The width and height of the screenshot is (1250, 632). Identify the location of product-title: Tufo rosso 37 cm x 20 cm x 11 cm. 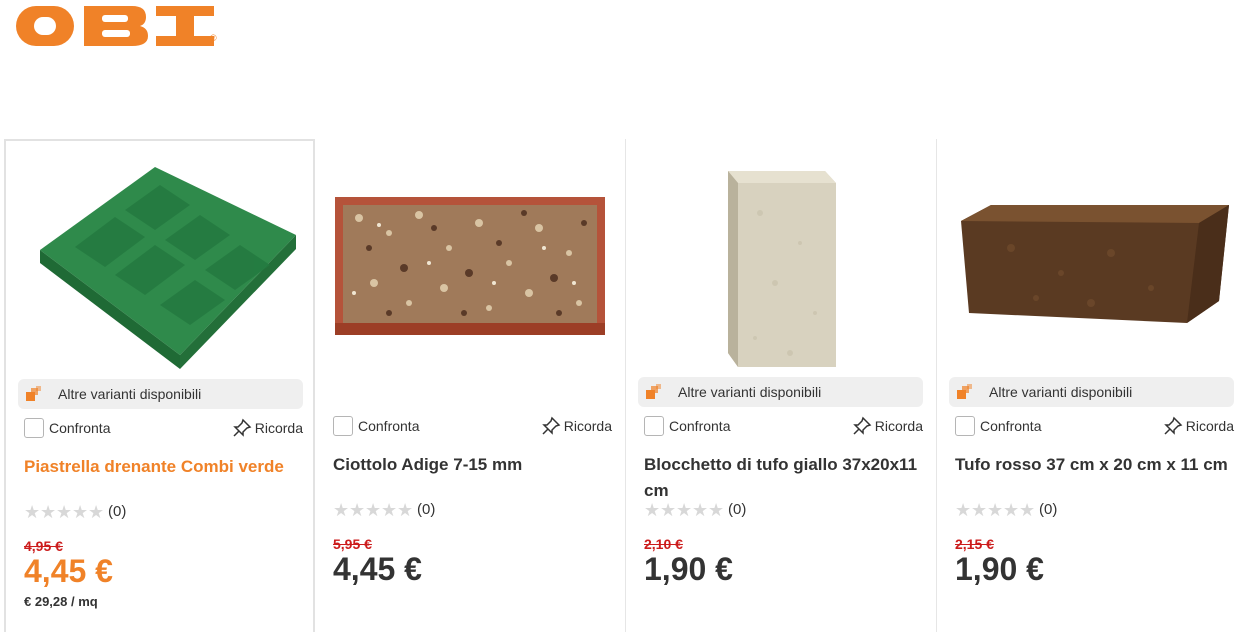
(1095, 465).